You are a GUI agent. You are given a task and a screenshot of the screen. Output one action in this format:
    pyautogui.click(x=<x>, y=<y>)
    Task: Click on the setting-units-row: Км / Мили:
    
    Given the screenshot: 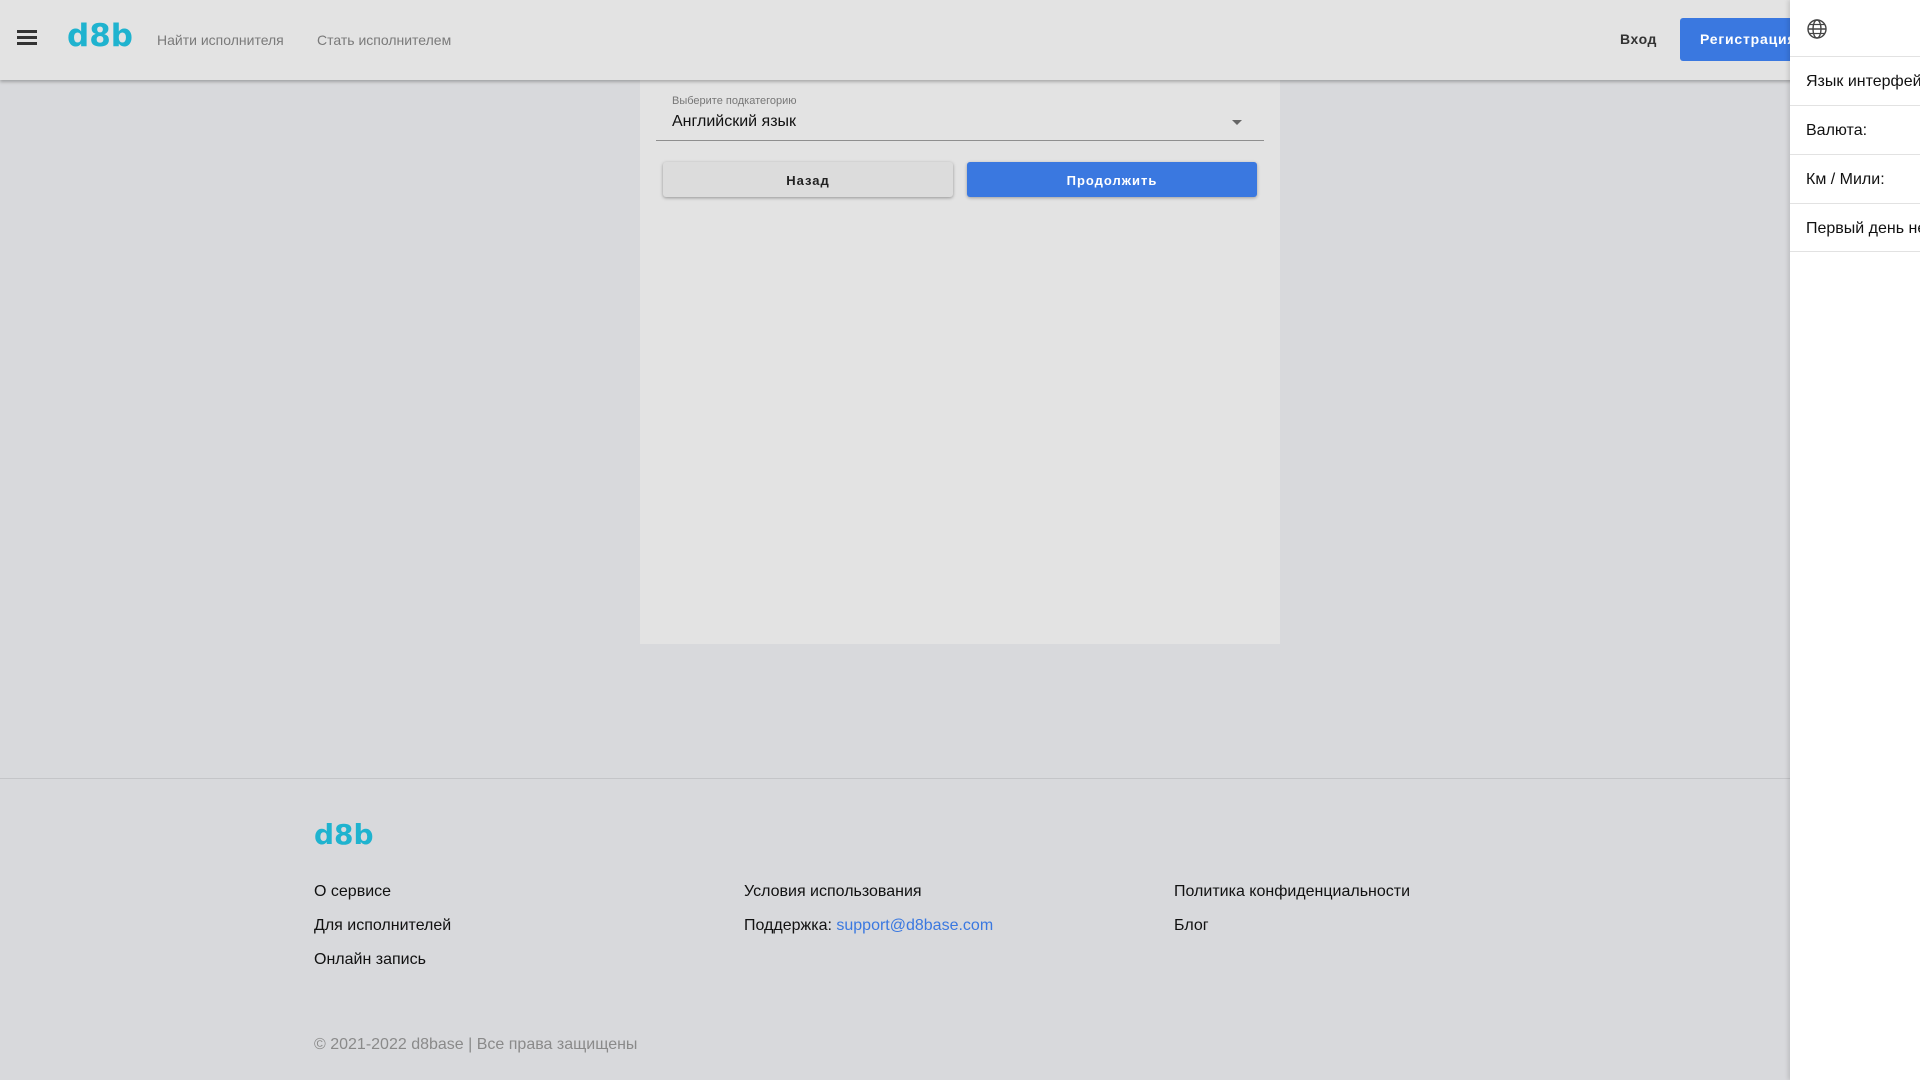 What is the action you would take?
    pyautogui.click(x=1855, y=178)
    